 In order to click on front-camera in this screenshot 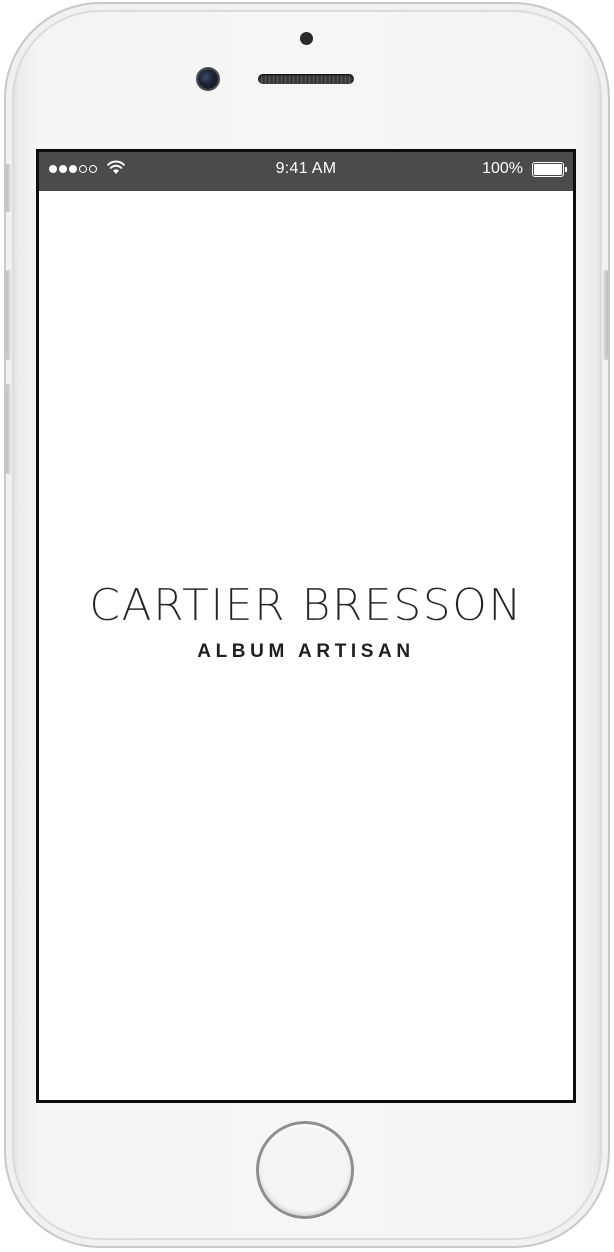, I will do `click(208, 79)`.